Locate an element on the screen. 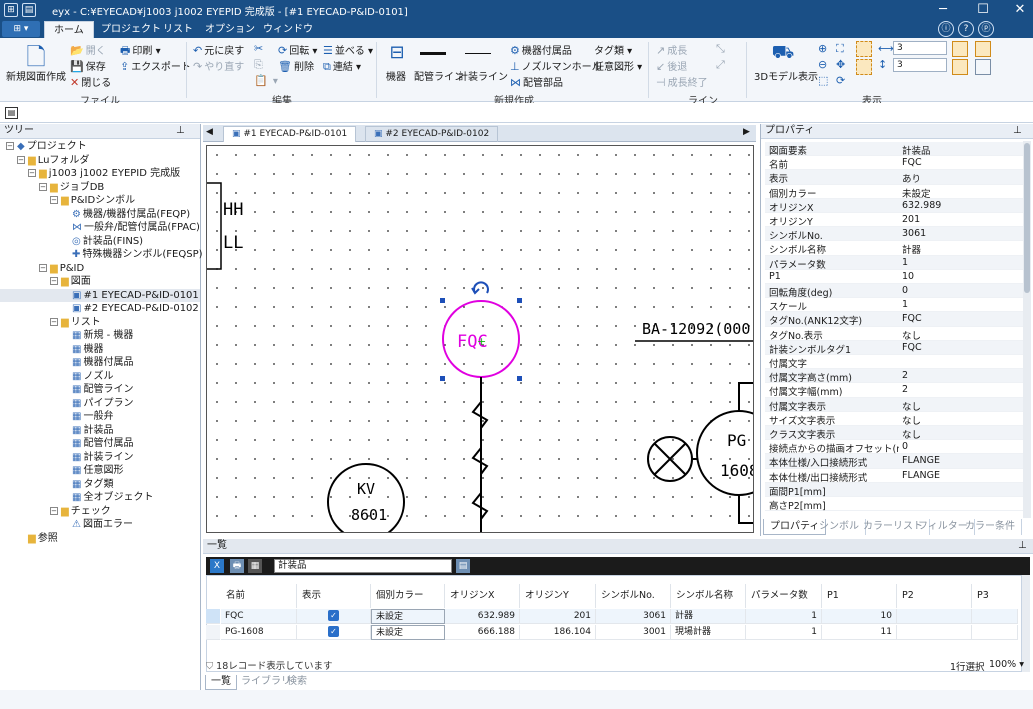  tree-item: ▦ 任意図形 is located at coordinates (100, 471).